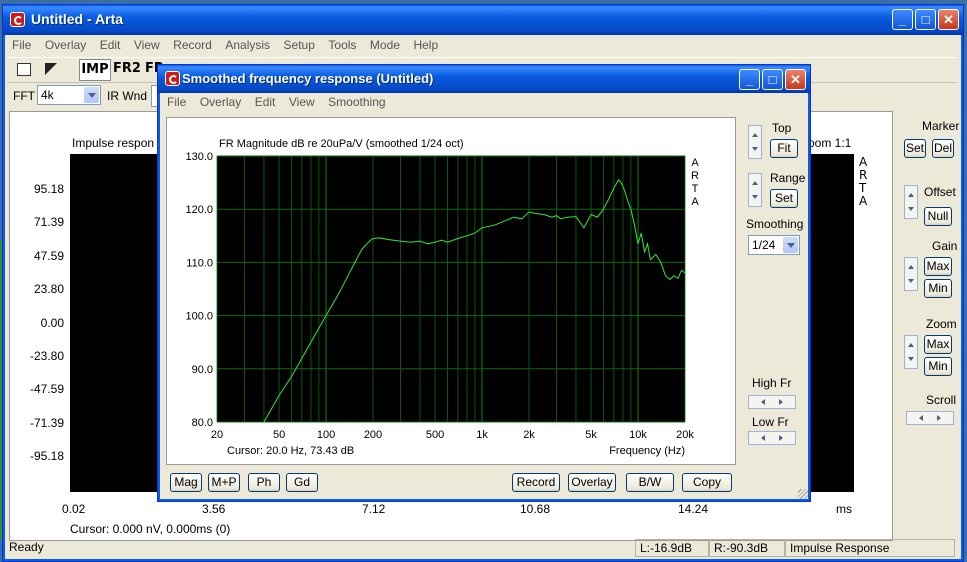 This screenshot has width=967, height=562. I want to click on impulse-y-tick: 47.59, so click(48, 255).